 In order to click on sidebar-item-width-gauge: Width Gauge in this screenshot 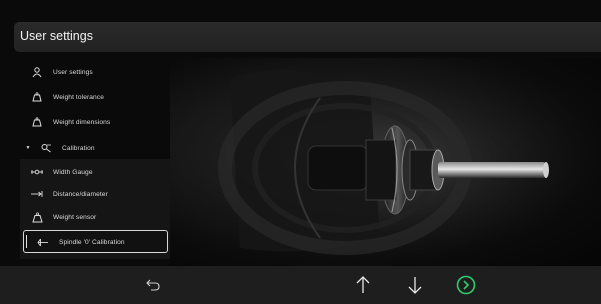, I will do `click(95, 172)`.